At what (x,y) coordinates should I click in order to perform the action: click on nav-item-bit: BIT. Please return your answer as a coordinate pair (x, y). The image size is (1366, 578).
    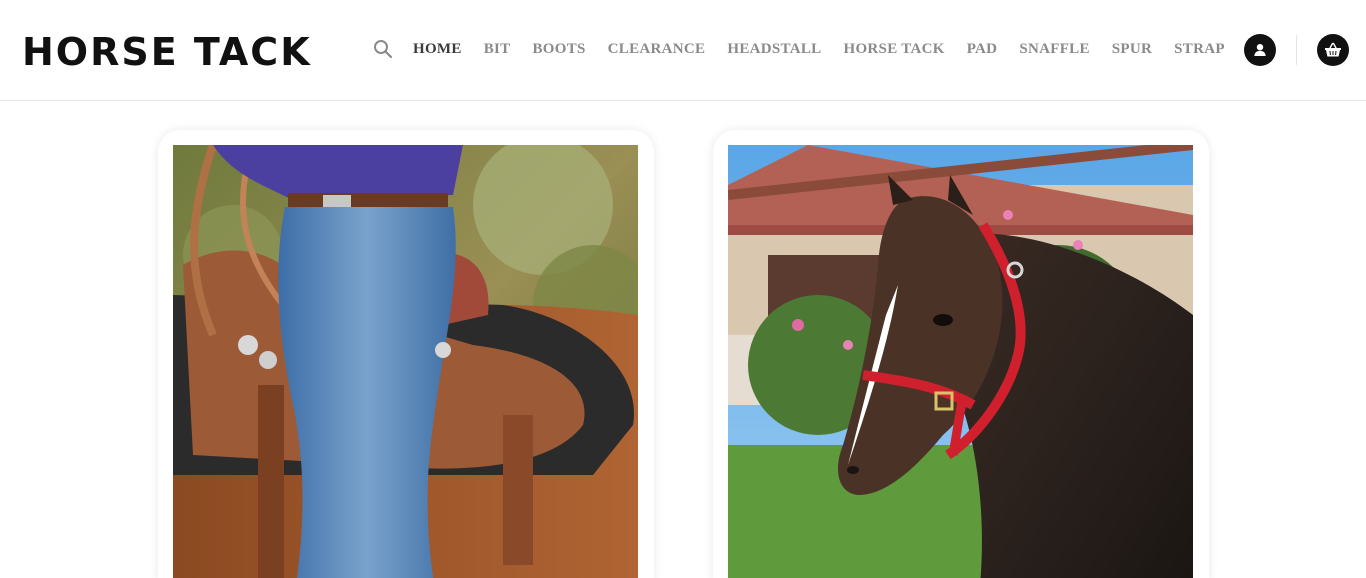
    Looking at the image, I should click on (497, 49).